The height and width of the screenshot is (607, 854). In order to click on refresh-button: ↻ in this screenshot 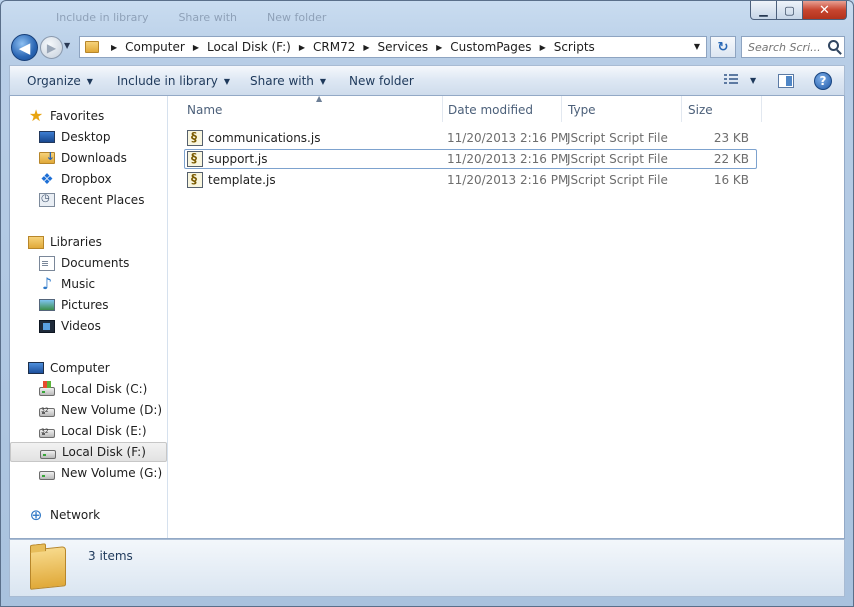, I will do `click(723, 47)`.